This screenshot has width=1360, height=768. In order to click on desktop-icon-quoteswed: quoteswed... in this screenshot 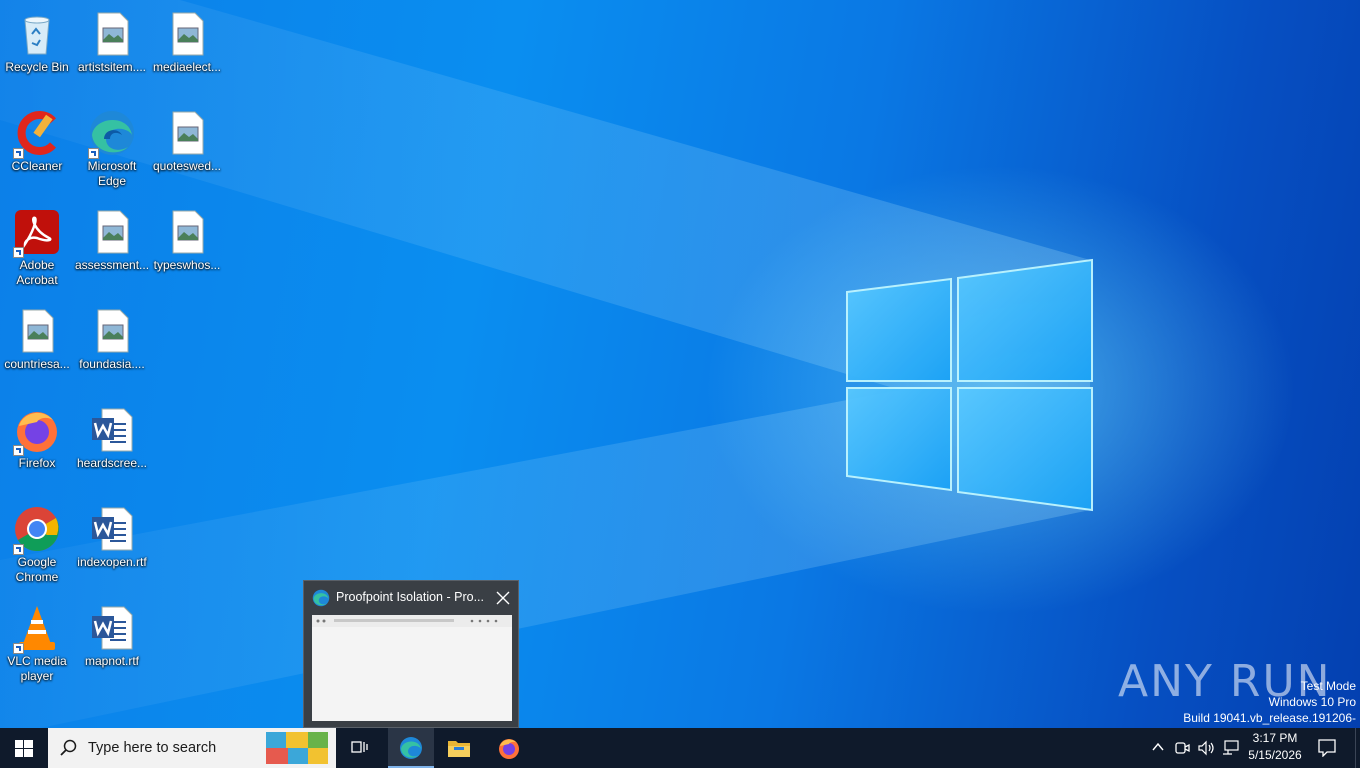, I will do `click(187, 149)`.